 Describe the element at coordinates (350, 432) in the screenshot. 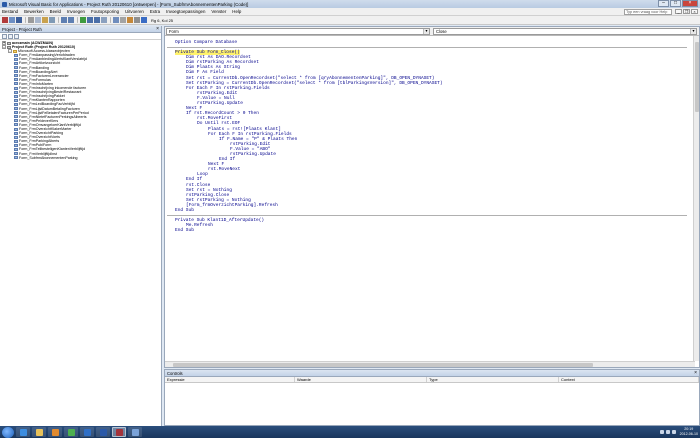

I see `taskbar: 20:19 2012-06-10` at that location.